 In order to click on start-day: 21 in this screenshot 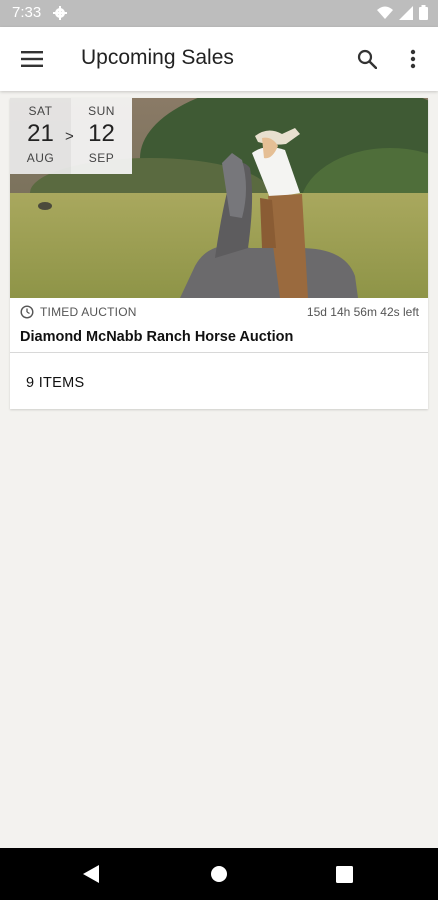, I will do `click(40, 133)`.